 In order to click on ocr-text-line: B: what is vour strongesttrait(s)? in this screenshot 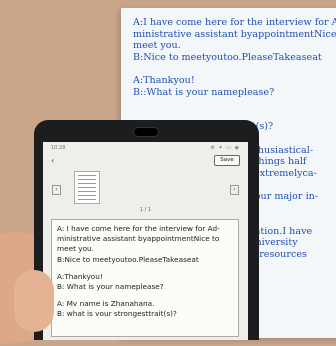, I will do `click(117, 314)`.